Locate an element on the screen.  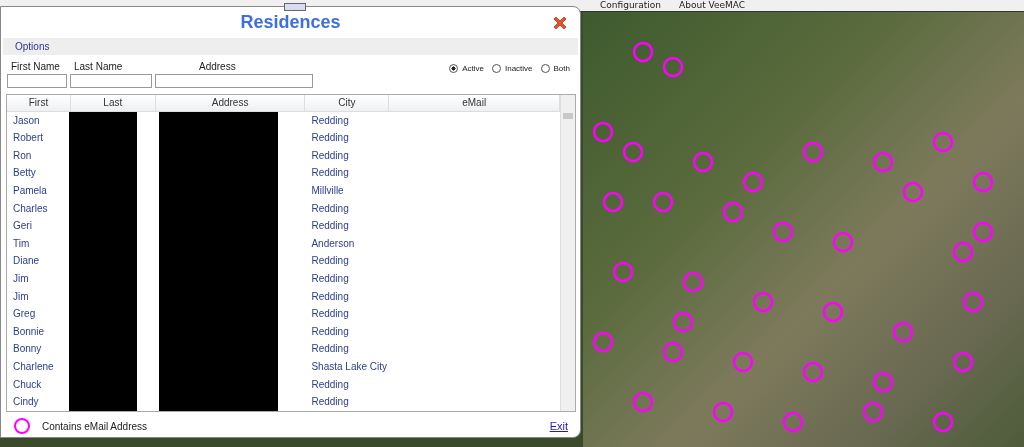
menu-item: Configuration is located at coordinates (631, 5).